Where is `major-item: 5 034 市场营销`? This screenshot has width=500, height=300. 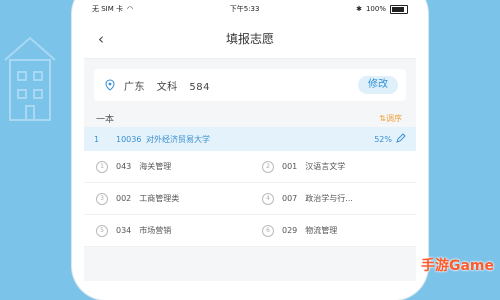
major-item: 5 034 市场营销 is located at coordinates (167, 230).